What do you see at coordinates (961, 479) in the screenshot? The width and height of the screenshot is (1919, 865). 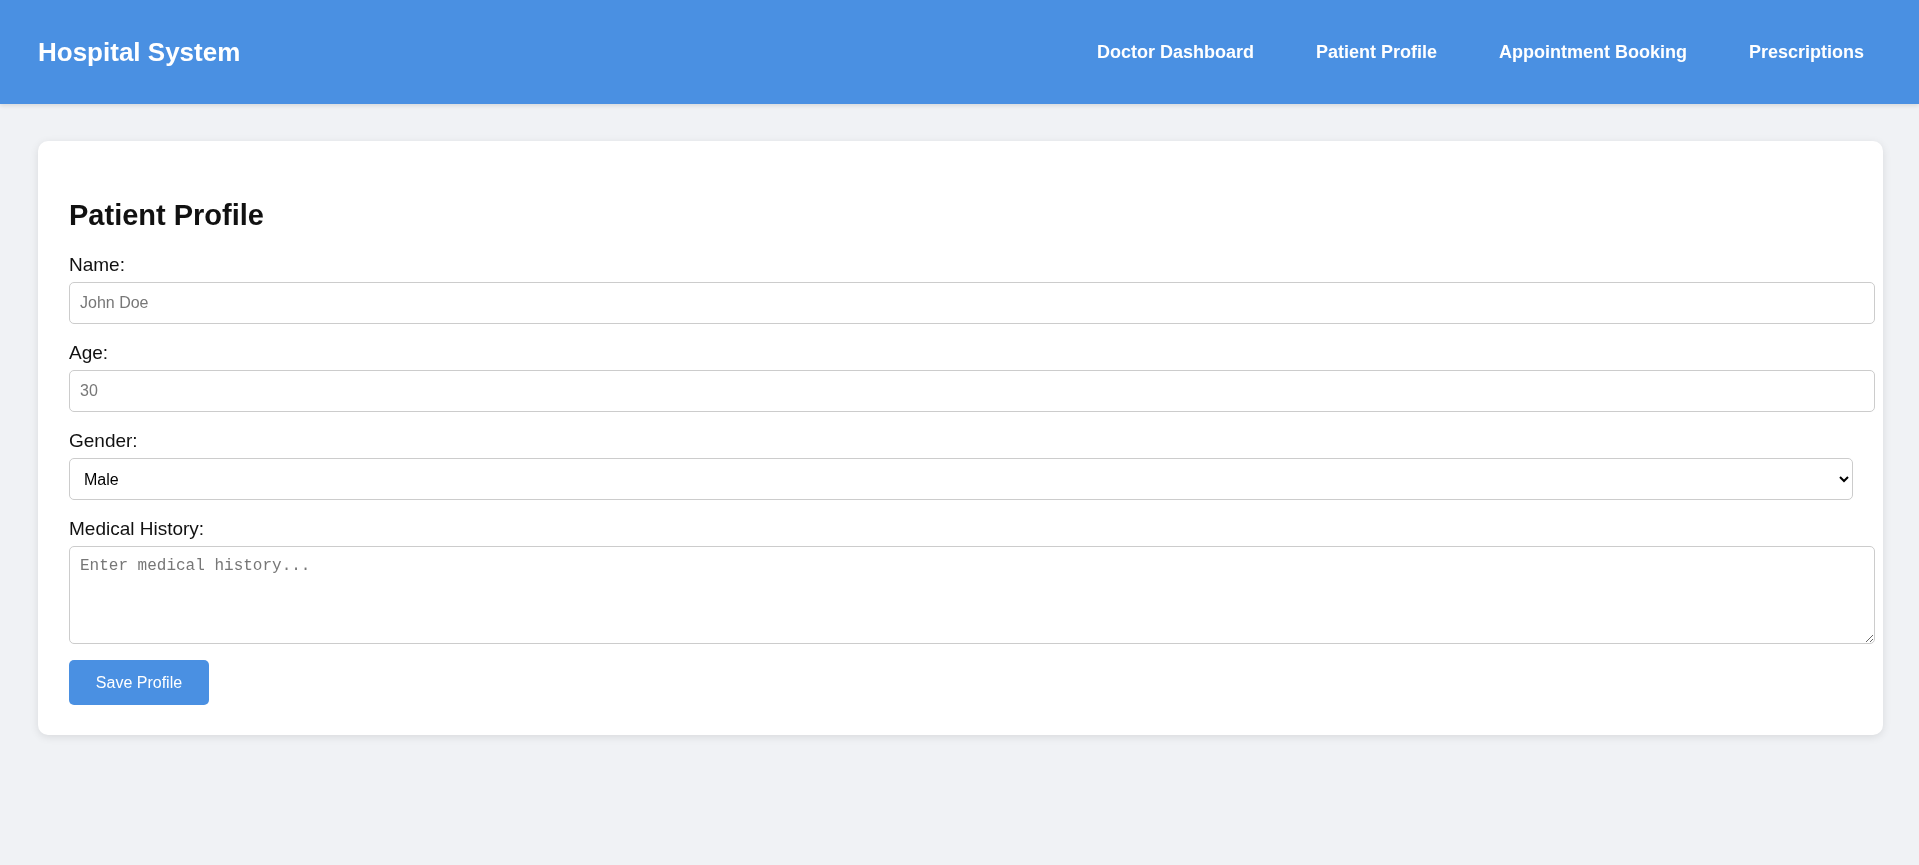 I see `dropdown-field: Male` at bounding box center [961, 479].